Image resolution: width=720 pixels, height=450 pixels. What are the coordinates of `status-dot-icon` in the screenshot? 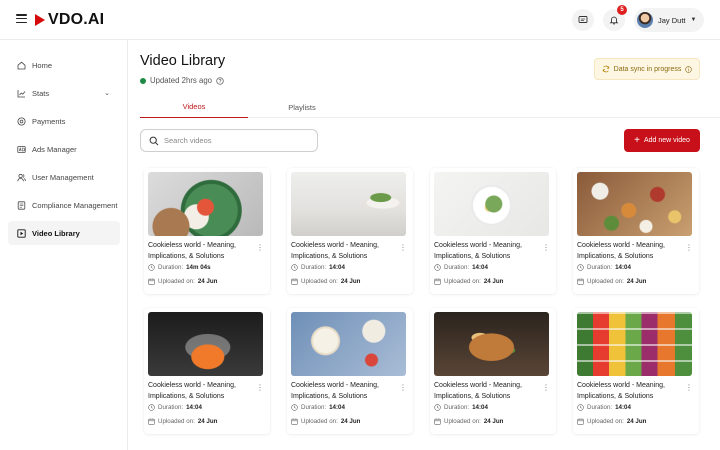 It's located at (143, 80).